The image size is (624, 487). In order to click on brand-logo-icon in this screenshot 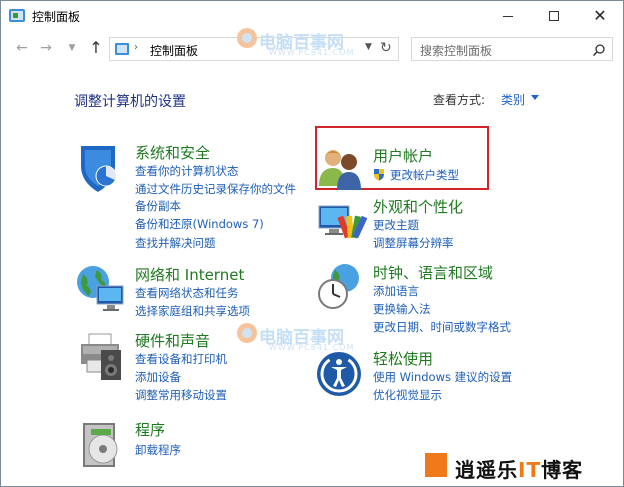, I will do `click(436, 465)`.